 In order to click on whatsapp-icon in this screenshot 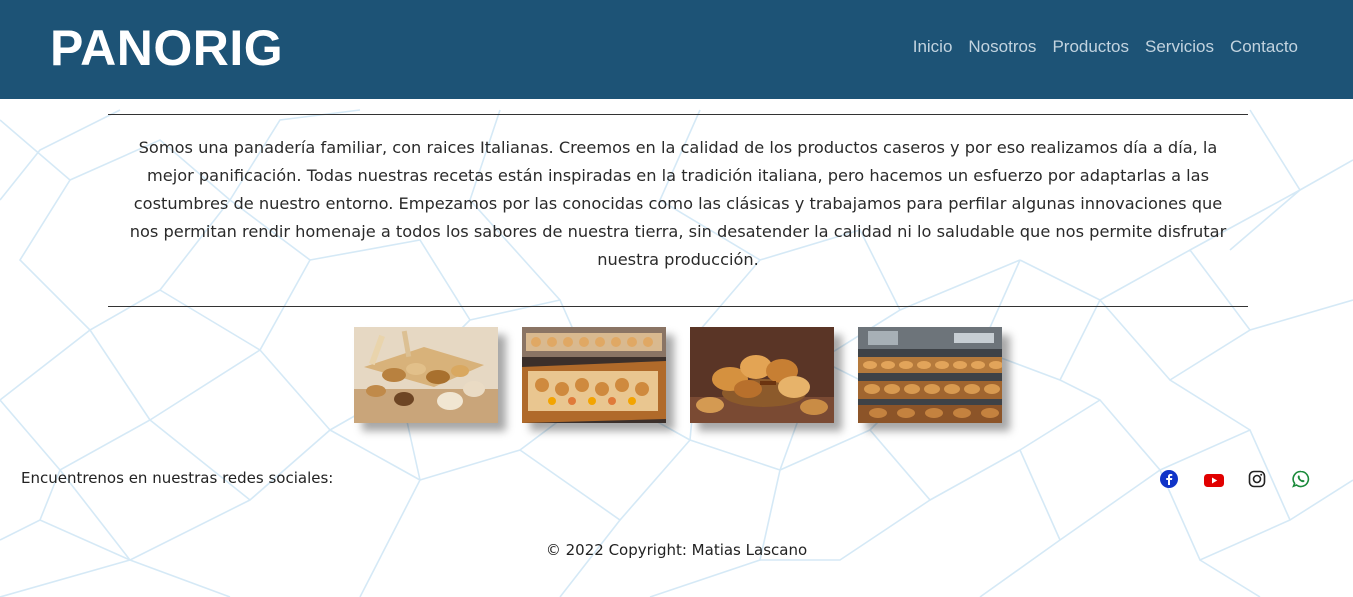, I will do `click(1301, 479)`.